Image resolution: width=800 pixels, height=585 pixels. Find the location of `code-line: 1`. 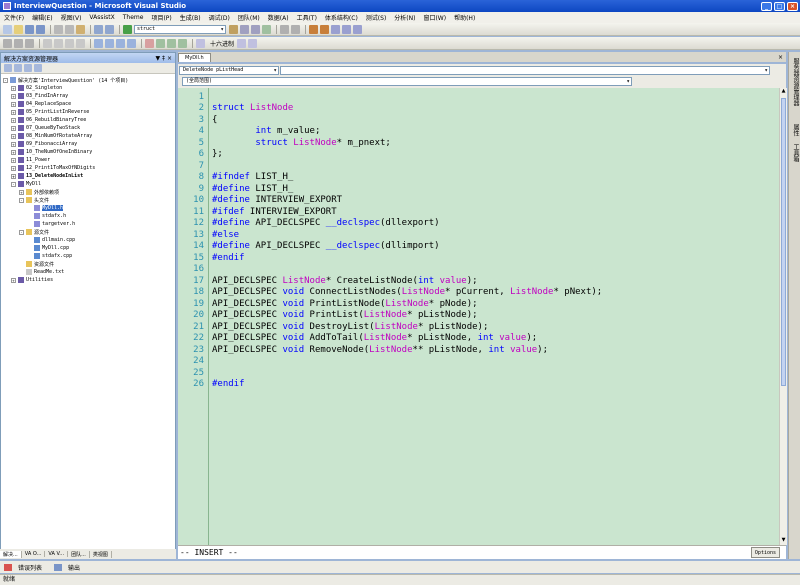

code-line: 1 is located at coordinates (195, 97).